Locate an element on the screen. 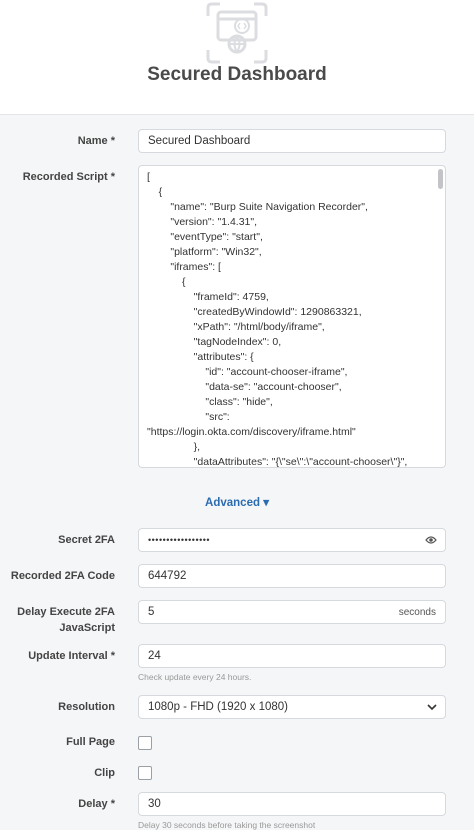  resolution-label: Resolution is located at coordinates (86, 707).